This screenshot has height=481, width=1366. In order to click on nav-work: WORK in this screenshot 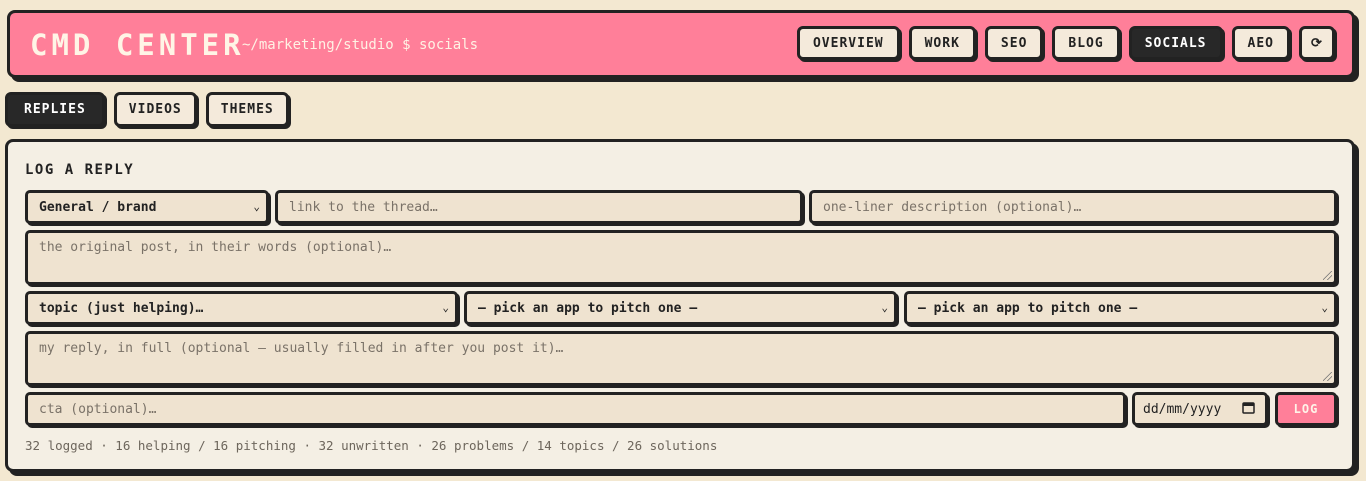, I will do `click(942, 43)`.